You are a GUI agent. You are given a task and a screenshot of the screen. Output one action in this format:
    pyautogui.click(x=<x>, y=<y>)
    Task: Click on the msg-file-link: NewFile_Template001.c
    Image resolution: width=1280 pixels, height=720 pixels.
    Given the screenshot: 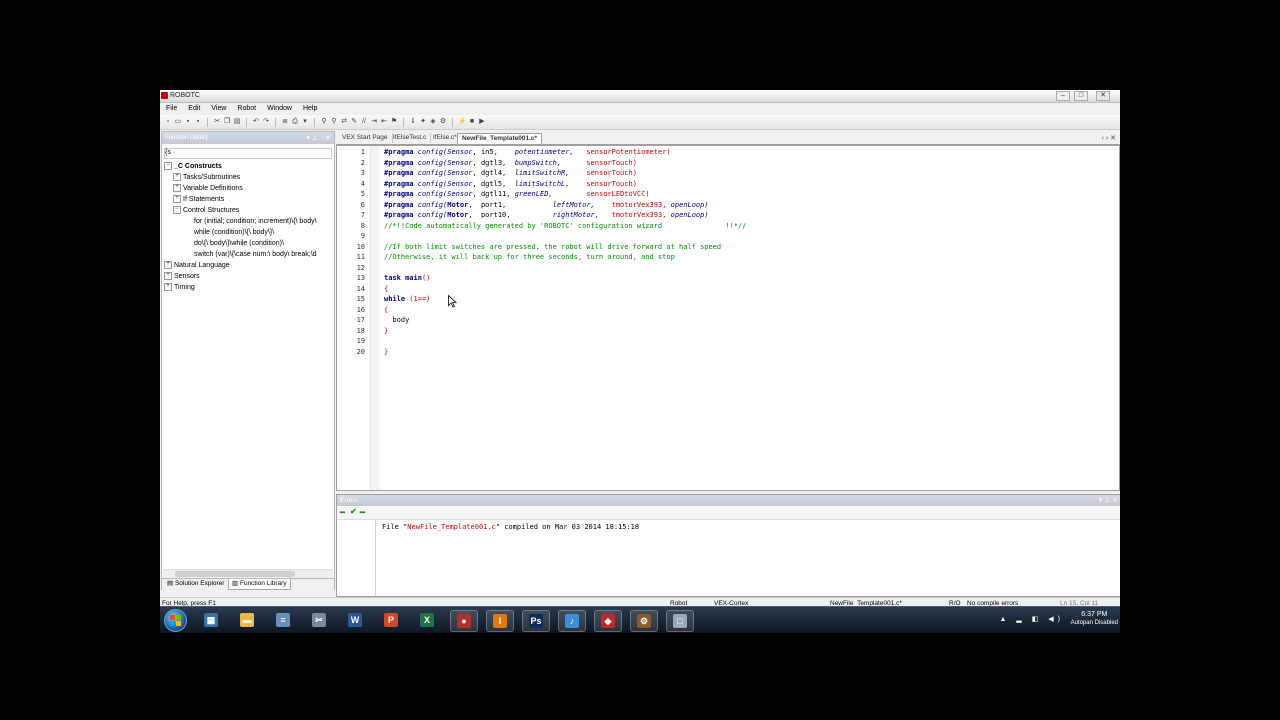 What is the action you would take?
    pyautogui.click(x=451, y=527)
    